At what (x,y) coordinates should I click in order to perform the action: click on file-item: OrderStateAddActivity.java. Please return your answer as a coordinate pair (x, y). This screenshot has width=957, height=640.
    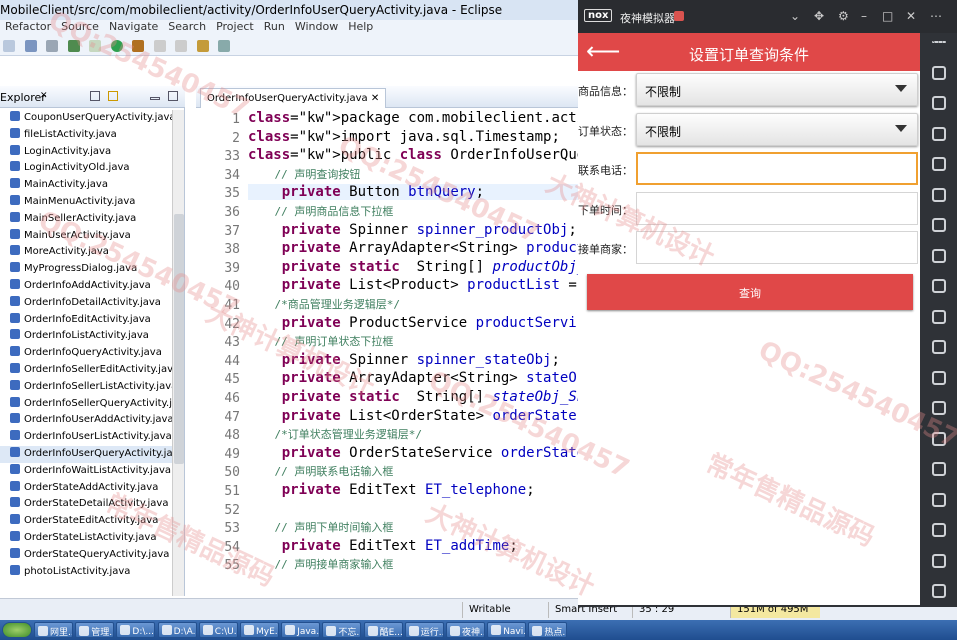
    Looking at the image, I should click on (86, 488).